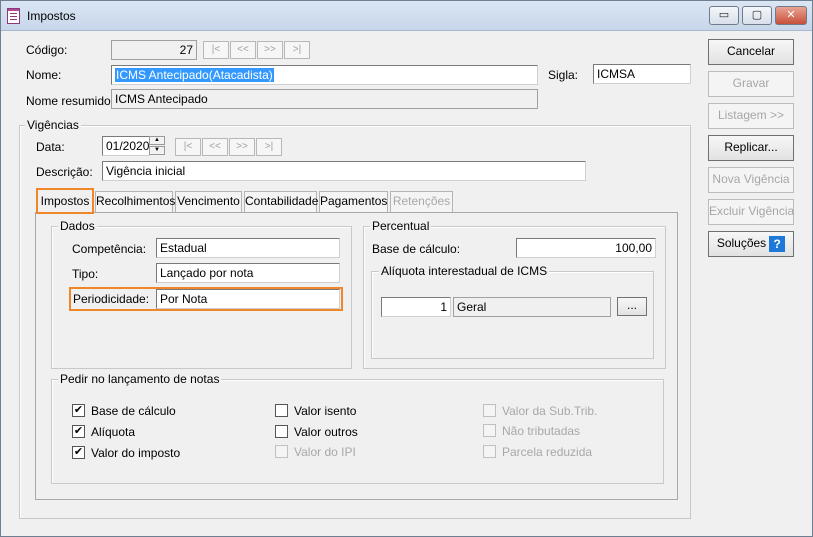  I want to click on valor-isento-check-label: Valor isento, so click(325, 411).